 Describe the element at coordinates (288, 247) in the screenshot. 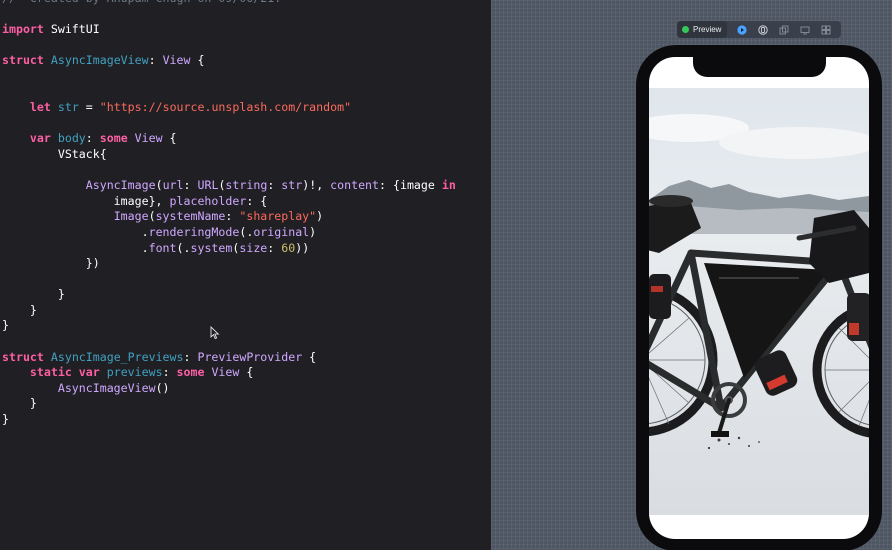

I see `code-token: 60` at that location.